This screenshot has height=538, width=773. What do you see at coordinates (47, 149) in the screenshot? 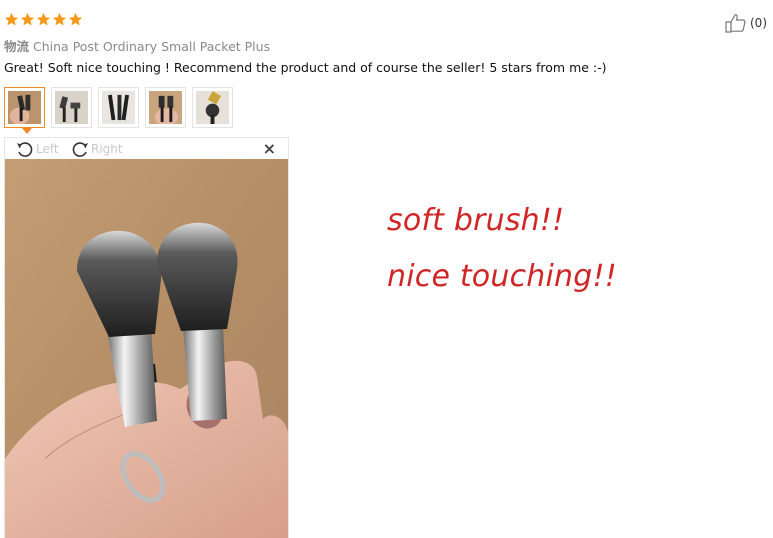
I see `rotate-left-label: Left` at bounding box center [47, 149].